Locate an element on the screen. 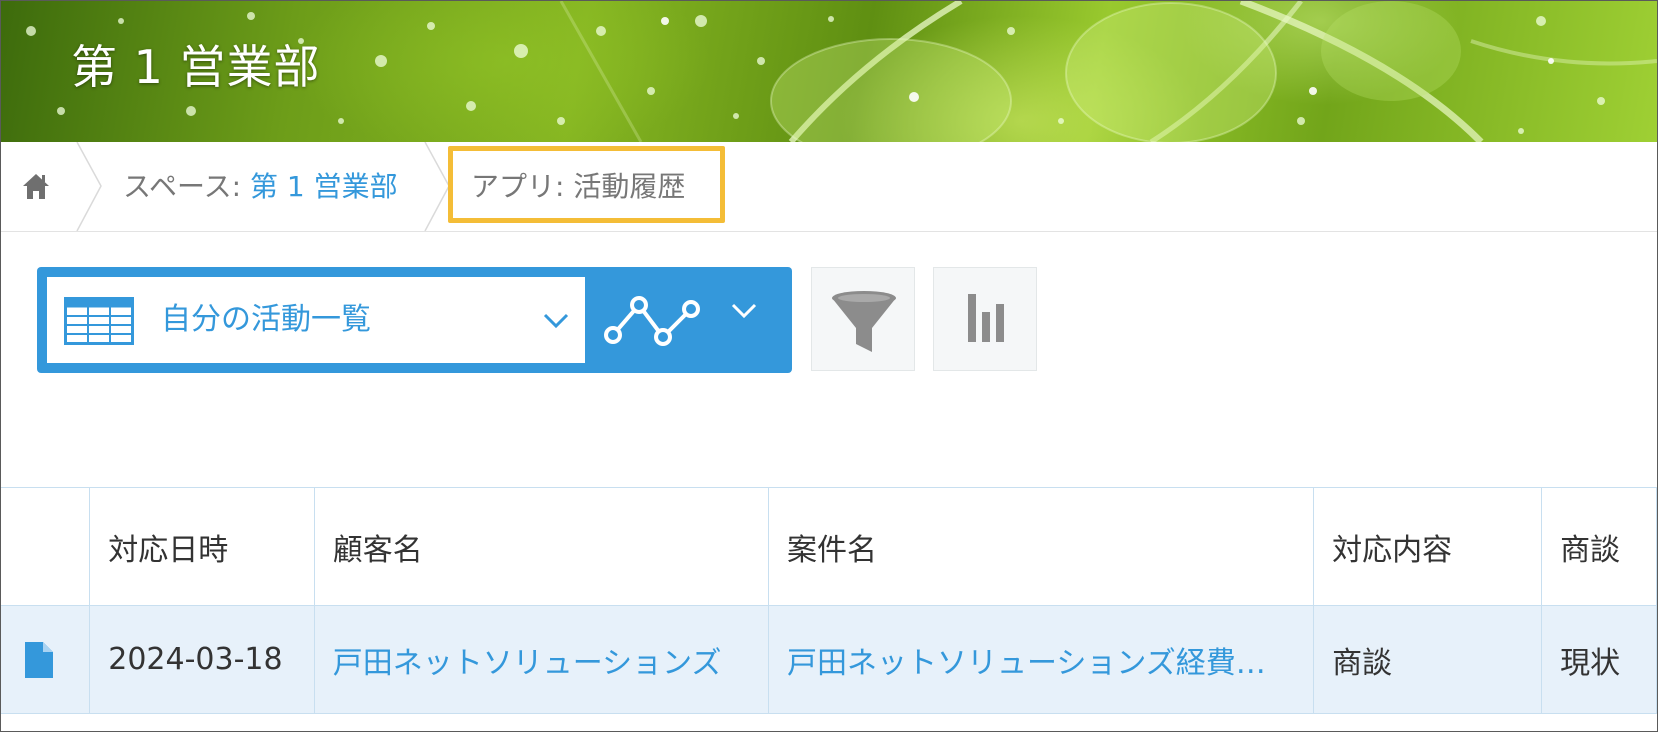 The image size is (1658, 732). chart-button is located at coordinates (985, 319).